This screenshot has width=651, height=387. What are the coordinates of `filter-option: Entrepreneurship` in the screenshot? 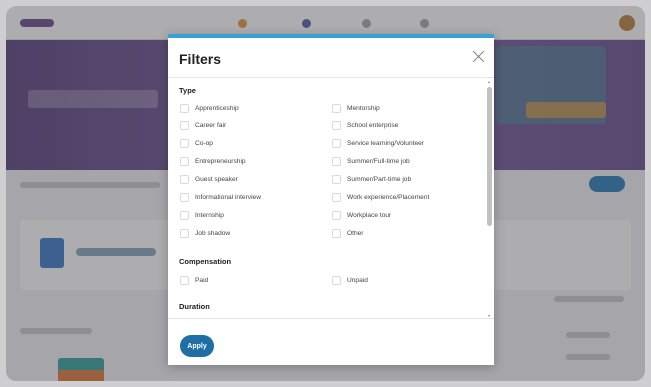 It's located at (213, 162).